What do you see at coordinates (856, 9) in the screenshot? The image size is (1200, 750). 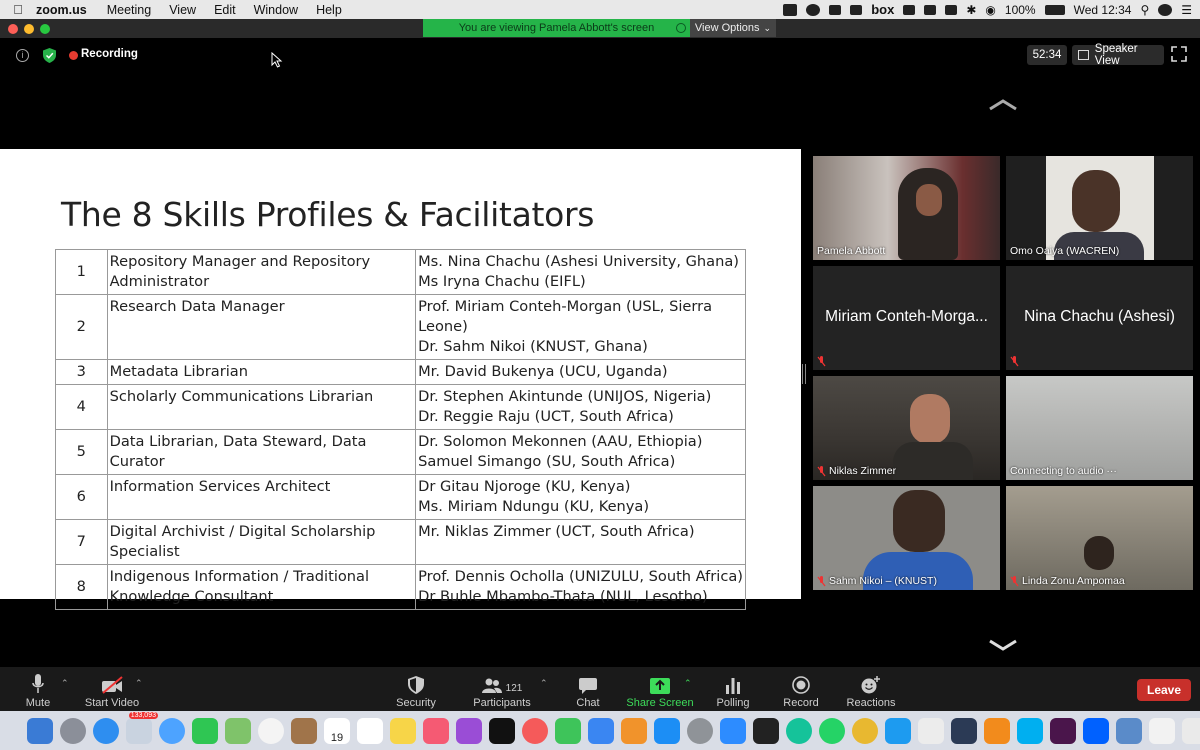 I see `drive-status-icon` at bounding box center [856, 9].